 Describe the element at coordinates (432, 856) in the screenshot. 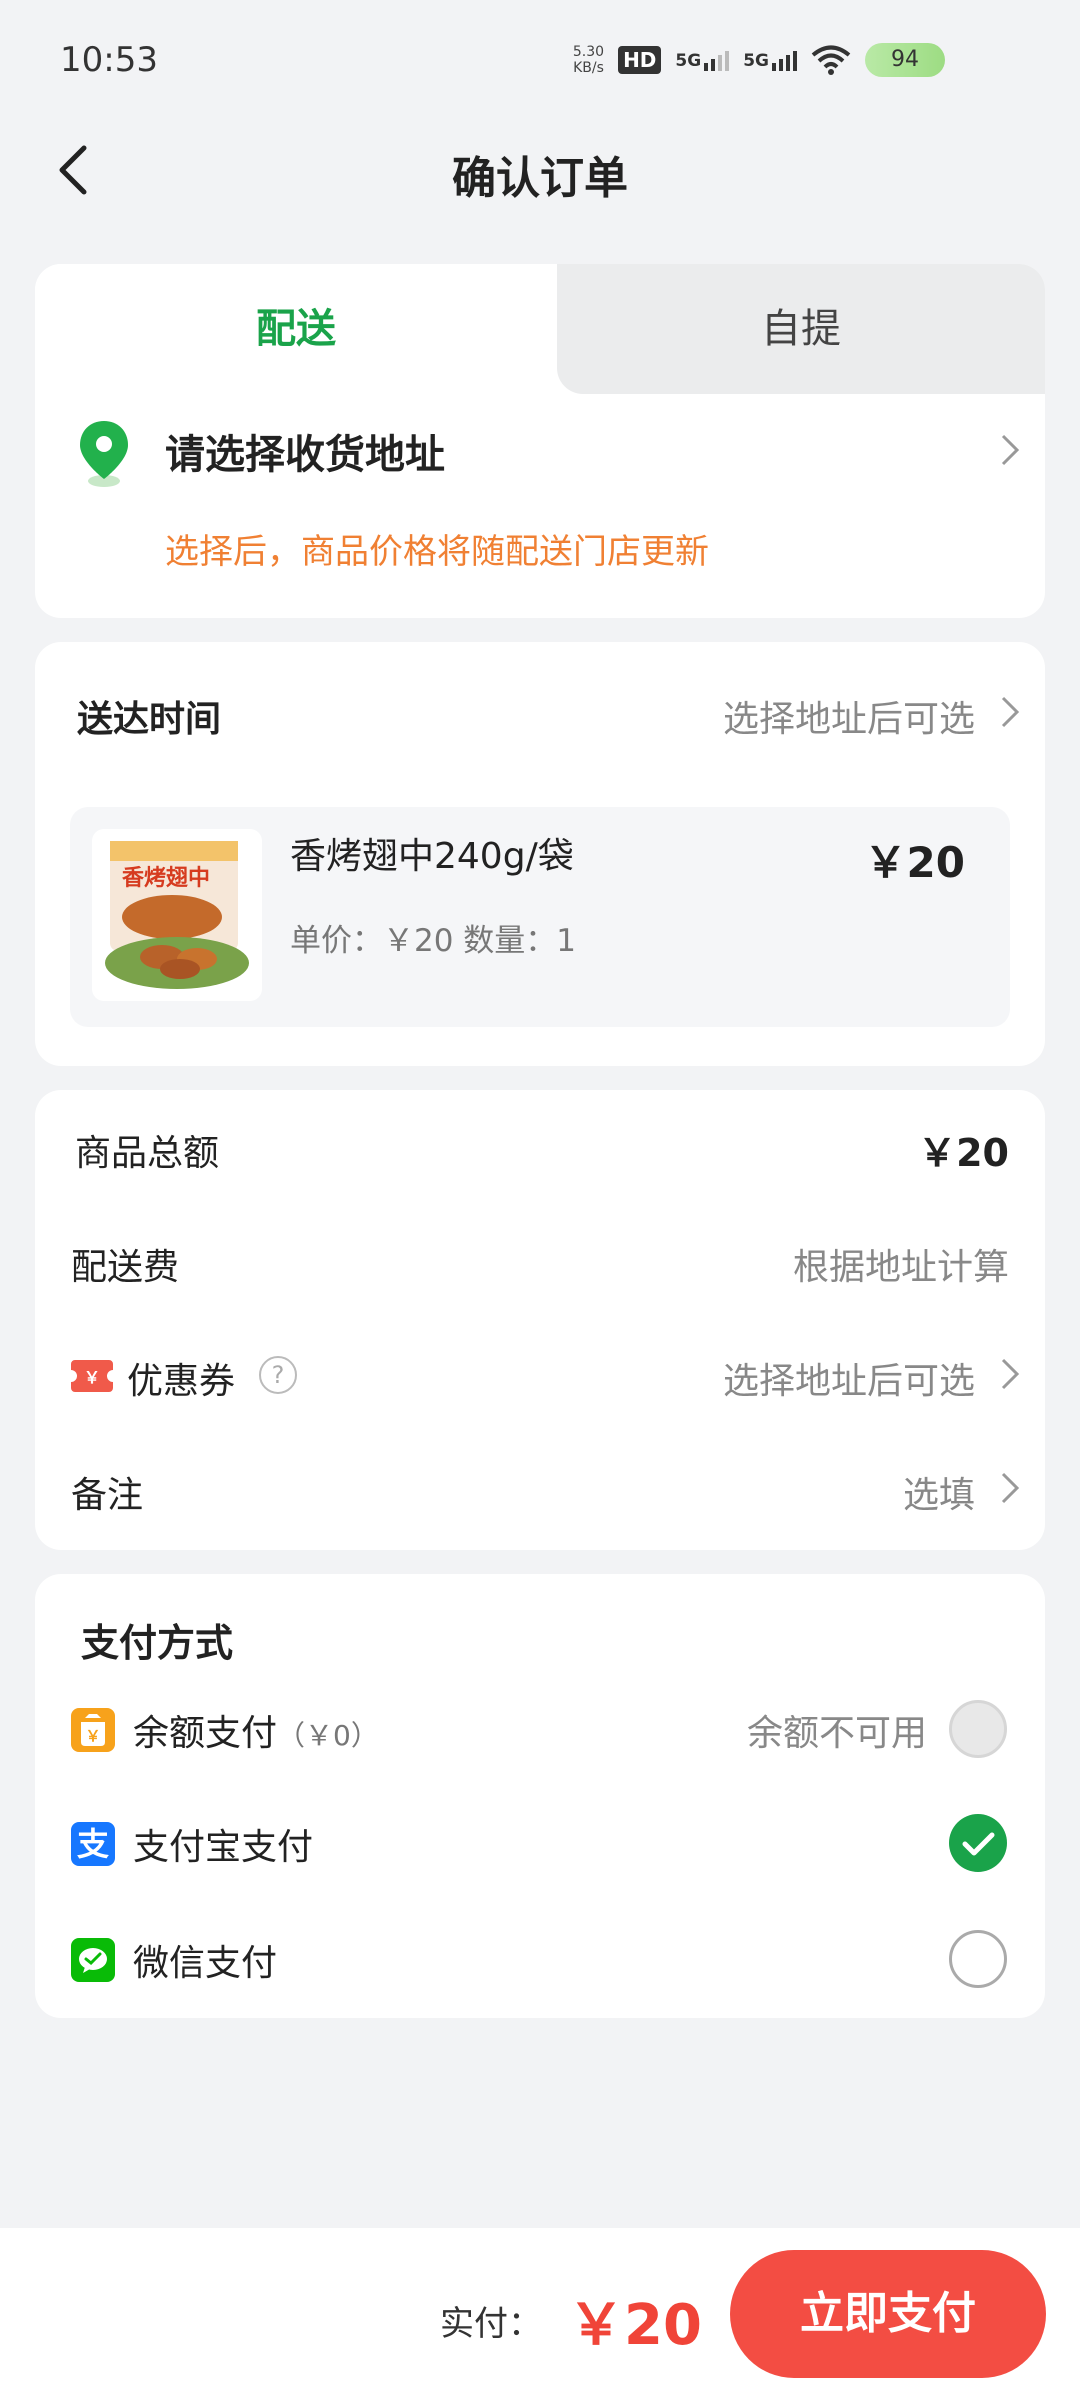

I see `product-name: 香烤翅中240g/袋` at that location.